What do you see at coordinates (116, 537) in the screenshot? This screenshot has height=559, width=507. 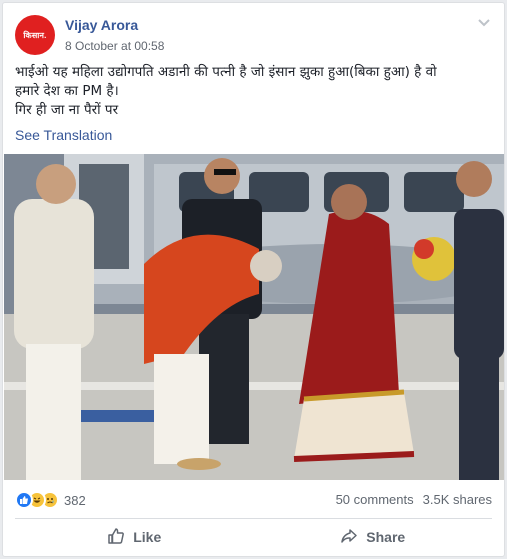 I see `thumbs-up-icon` at bounding box center [116, 537].